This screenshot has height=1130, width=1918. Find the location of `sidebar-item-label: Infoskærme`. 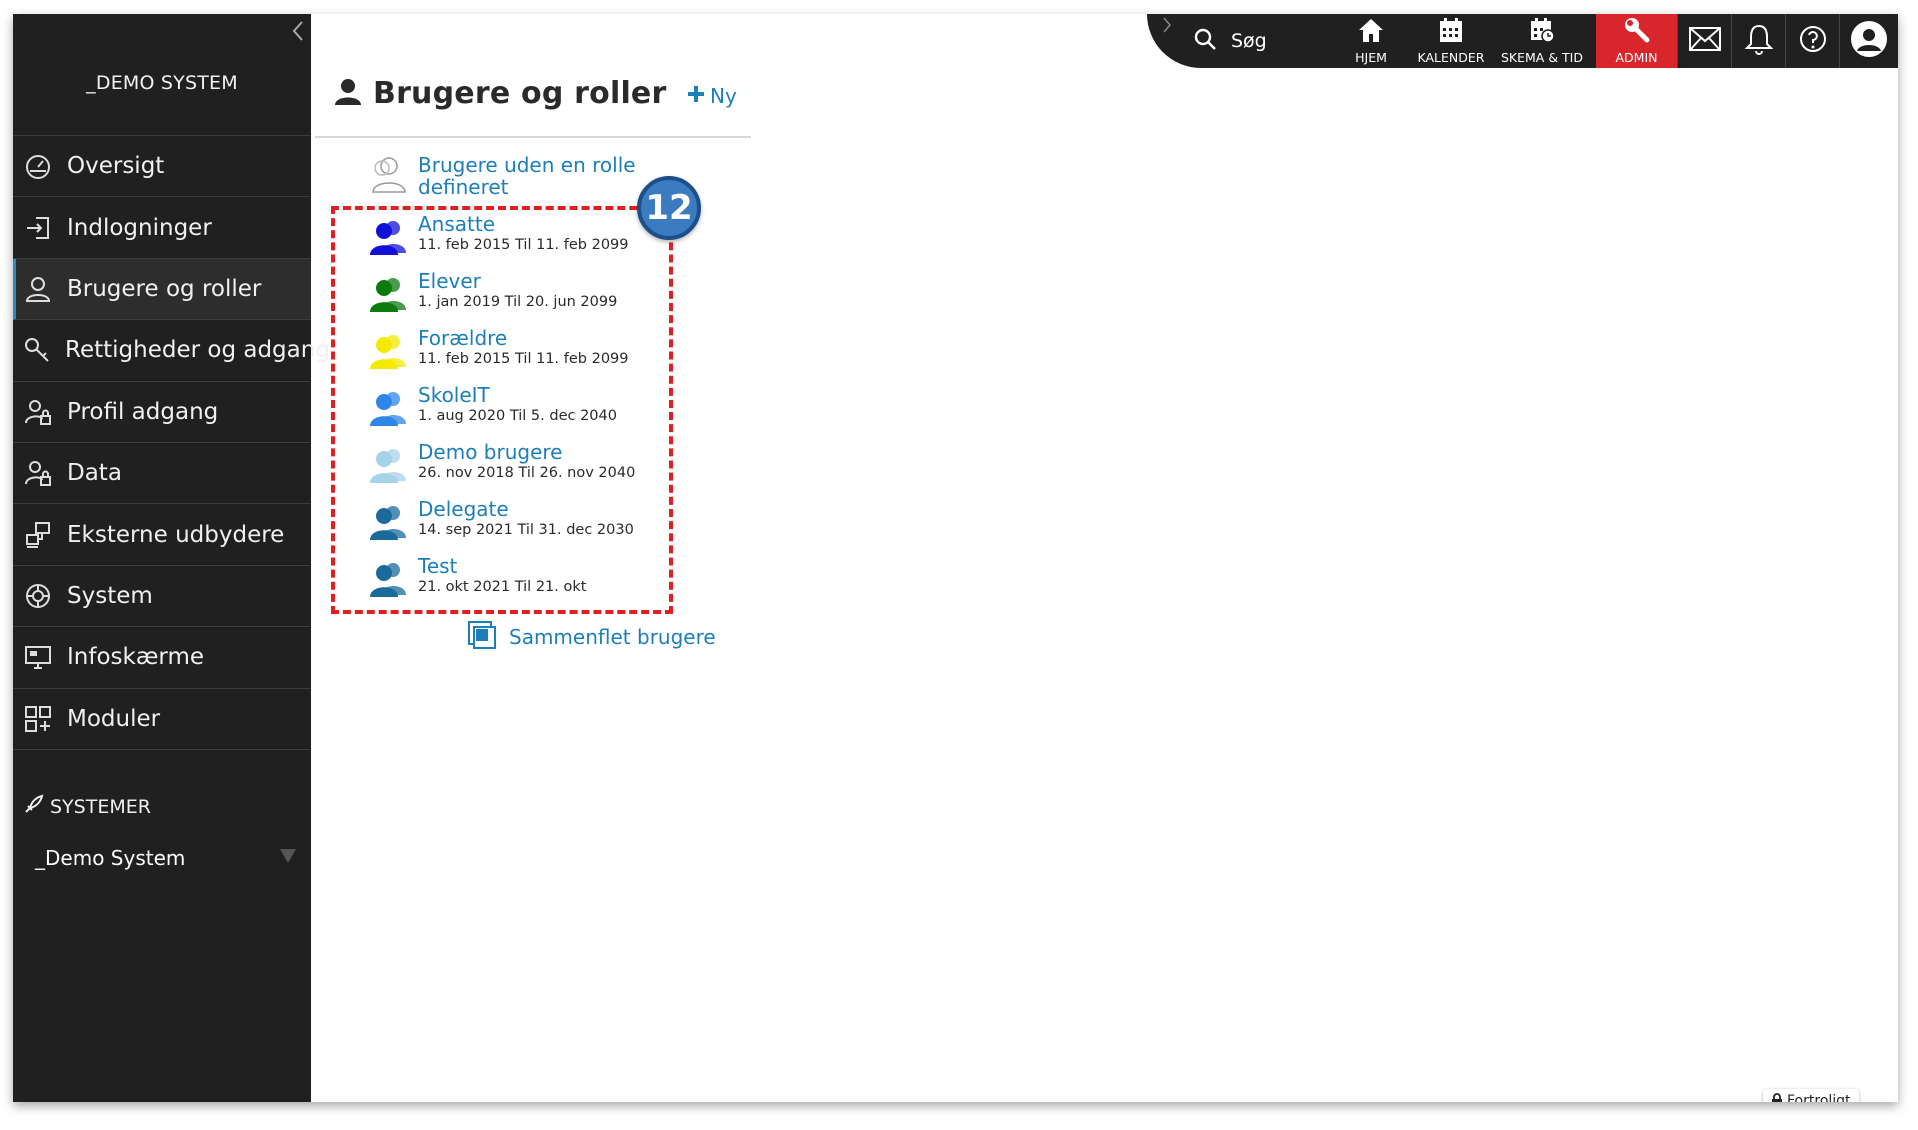

sidebar-item-label: Infoskærme is located at coordinates (136, 657).